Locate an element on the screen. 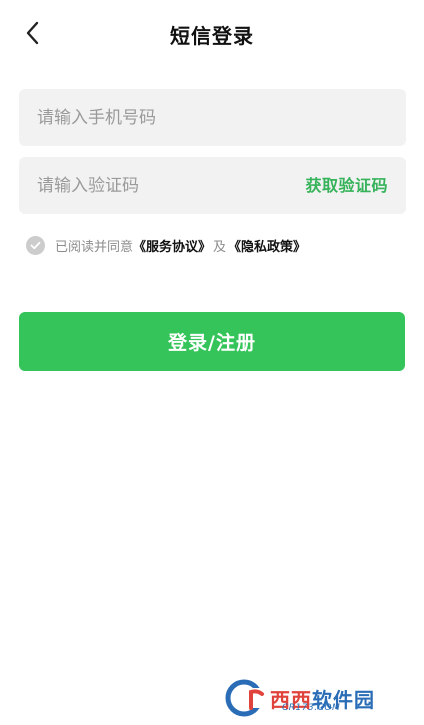  phone-field is located at coordinates (212, 117).